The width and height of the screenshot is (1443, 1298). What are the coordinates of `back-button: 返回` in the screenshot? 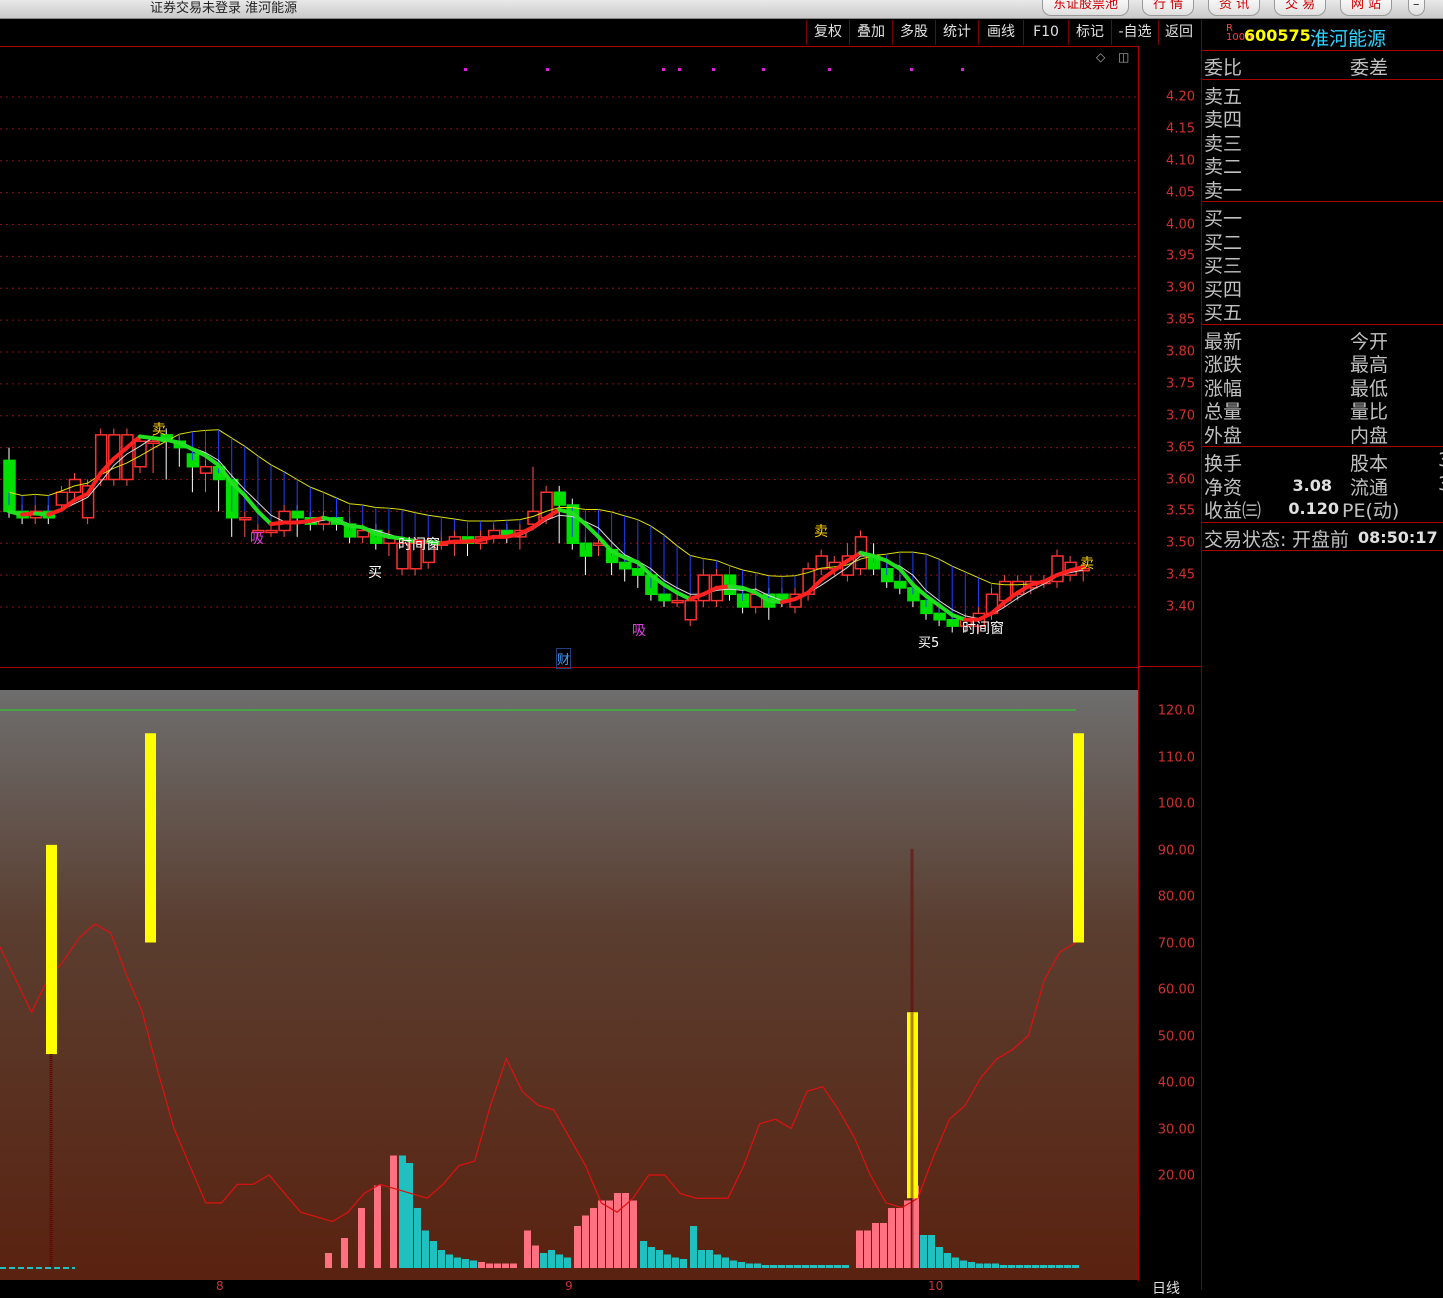 It's located at (1178, 32).